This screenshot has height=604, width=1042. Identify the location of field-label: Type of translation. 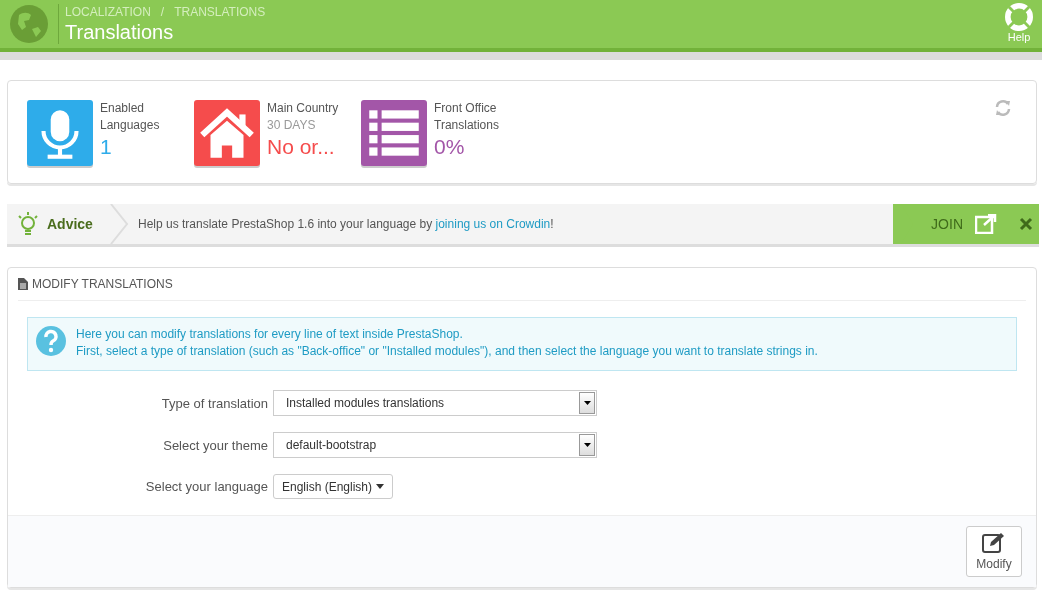
(214, 403).